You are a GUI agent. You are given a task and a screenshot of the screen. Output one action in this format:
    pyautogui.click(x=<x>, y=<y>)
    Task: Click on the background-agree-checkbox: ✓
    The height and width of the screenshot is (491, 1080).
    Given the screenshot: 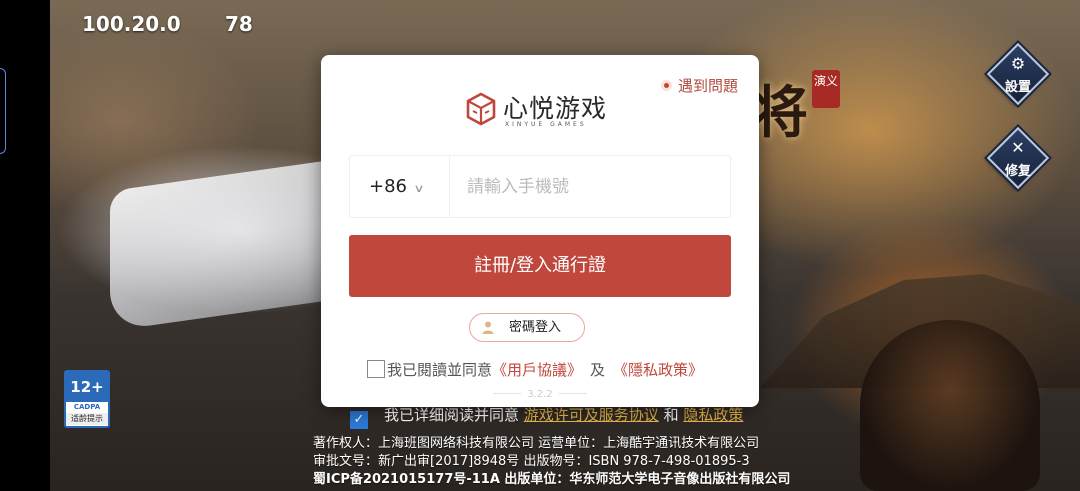 What is the action you would take?
    pyautogui.click(x=359, y=420)
    